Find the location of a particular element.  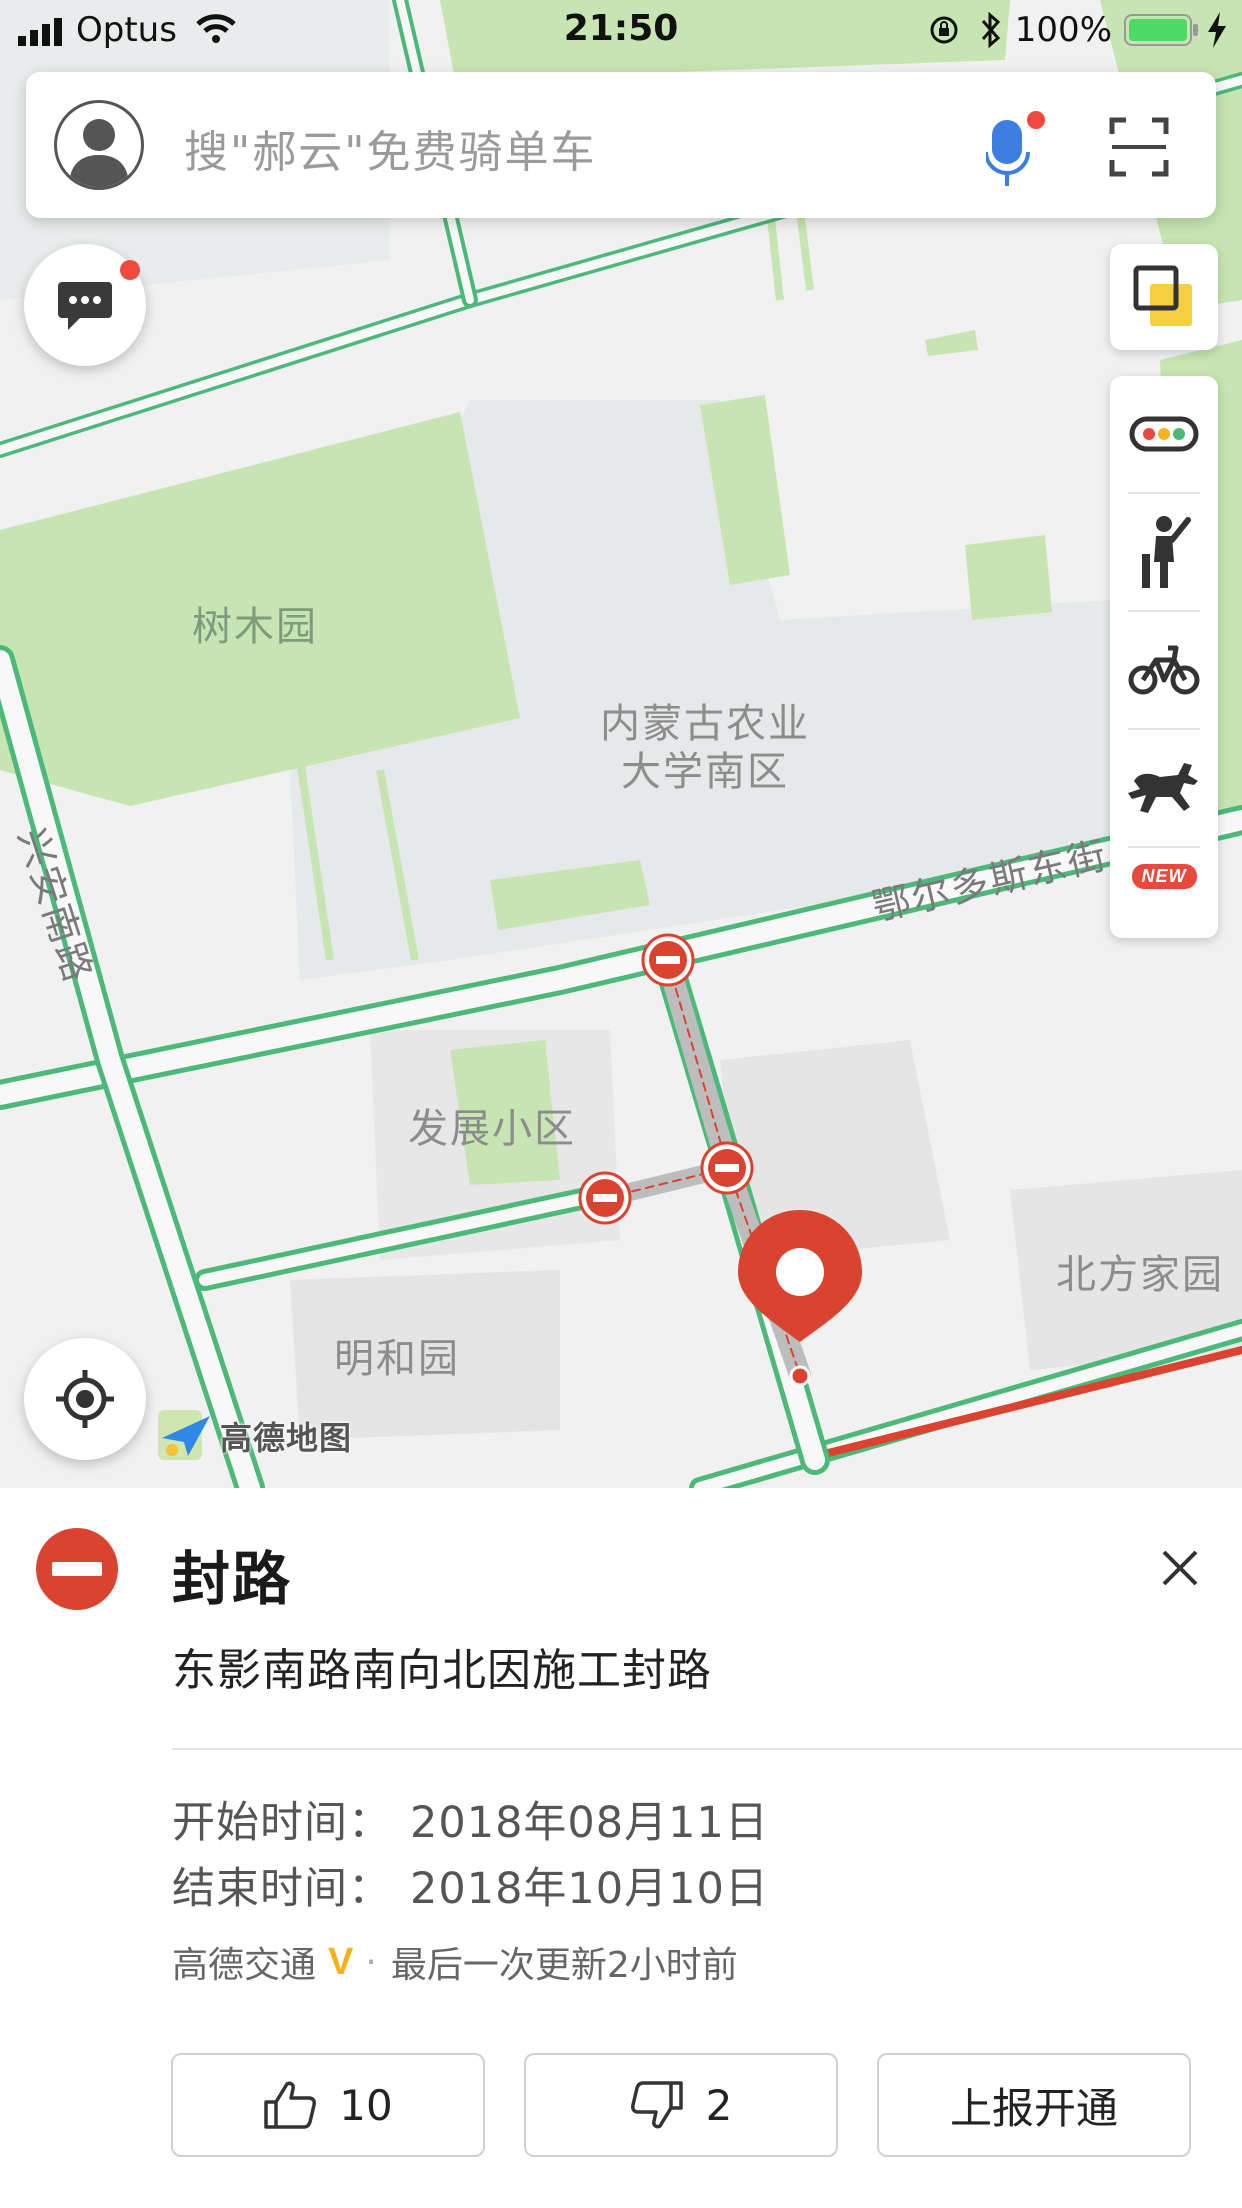

map-label-university: 内蒙古农业 大学南区 is located at coordinates (705, 748).